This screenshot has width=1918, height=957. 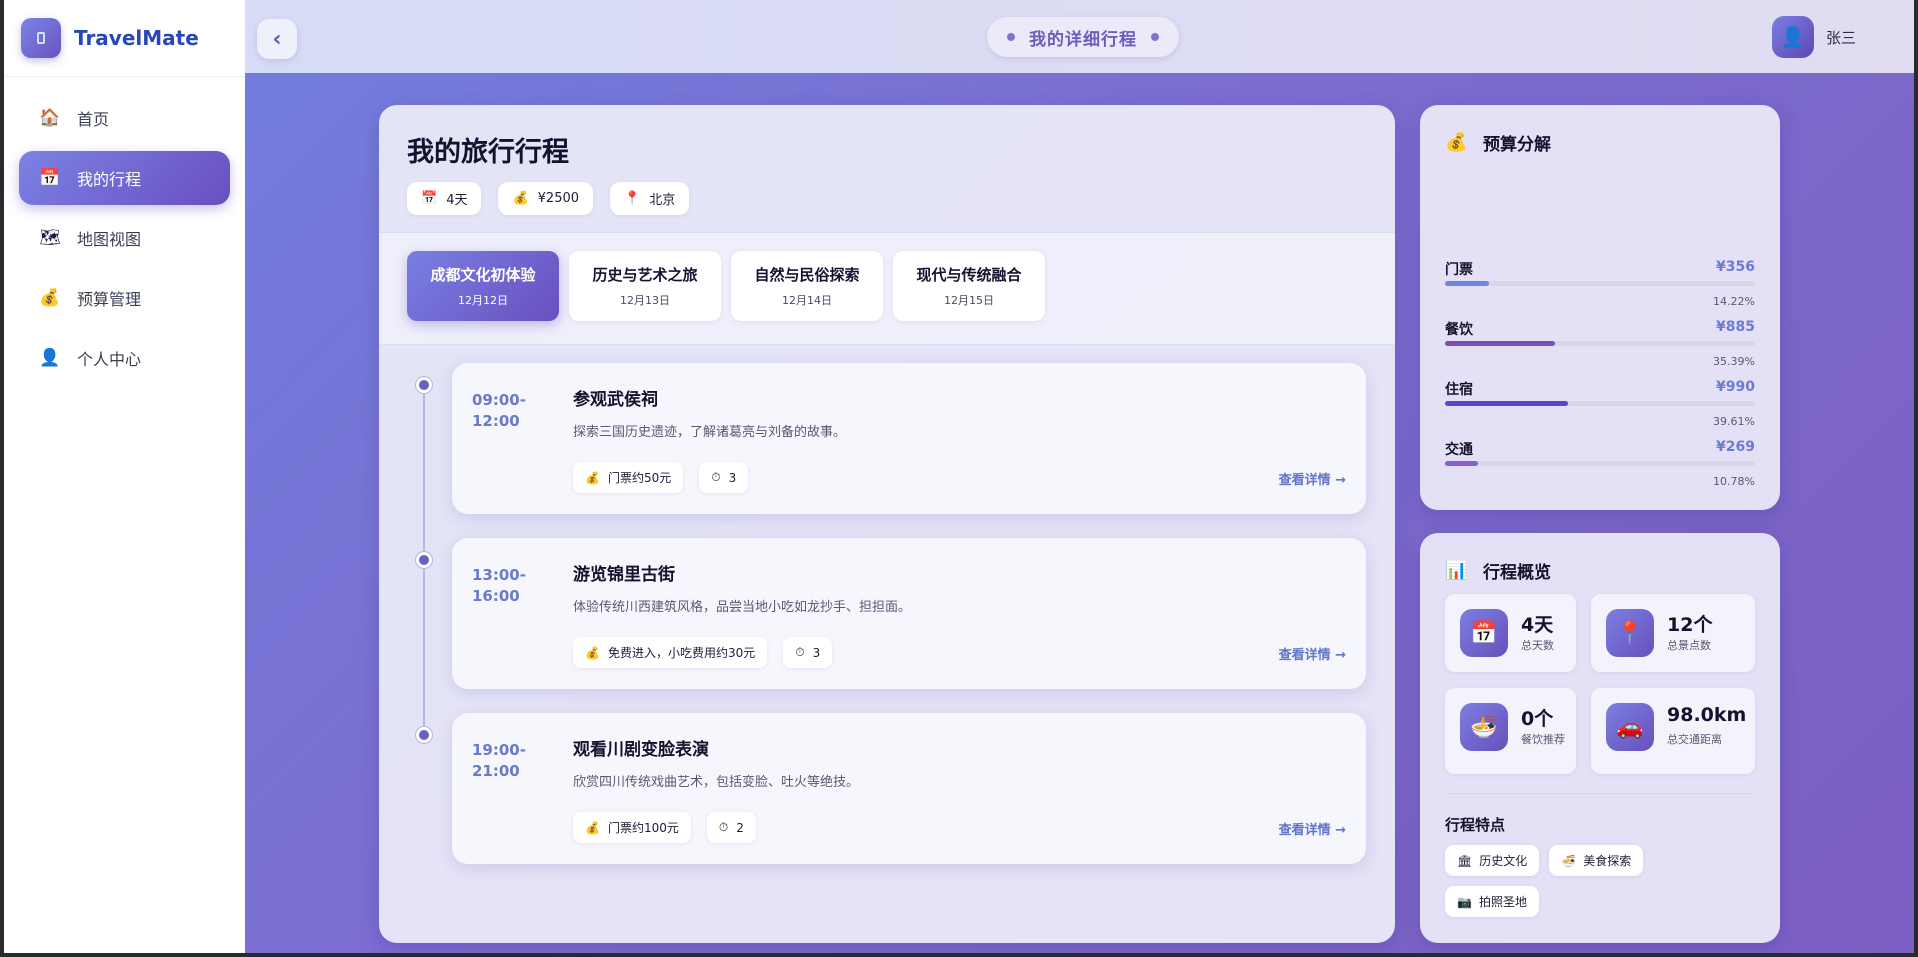 What do you see at coordinates (1596, 860) in the screenshot?
I see `feature-tag: 🍜 美食探索` at bounding box center [1596, 860].